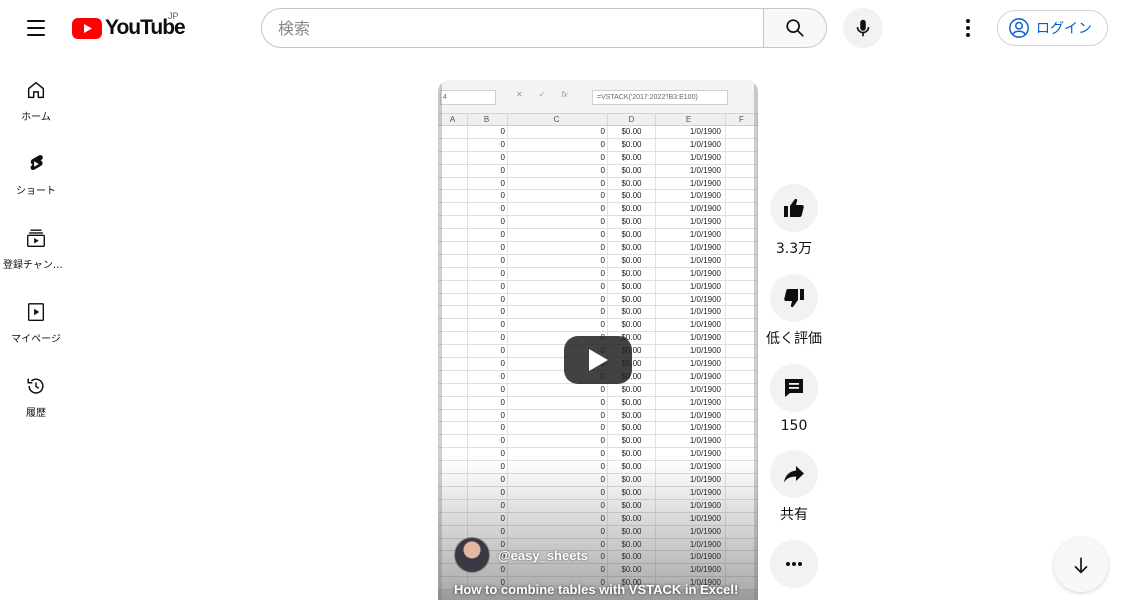  I want to click on comment-button, so click(794, 388).